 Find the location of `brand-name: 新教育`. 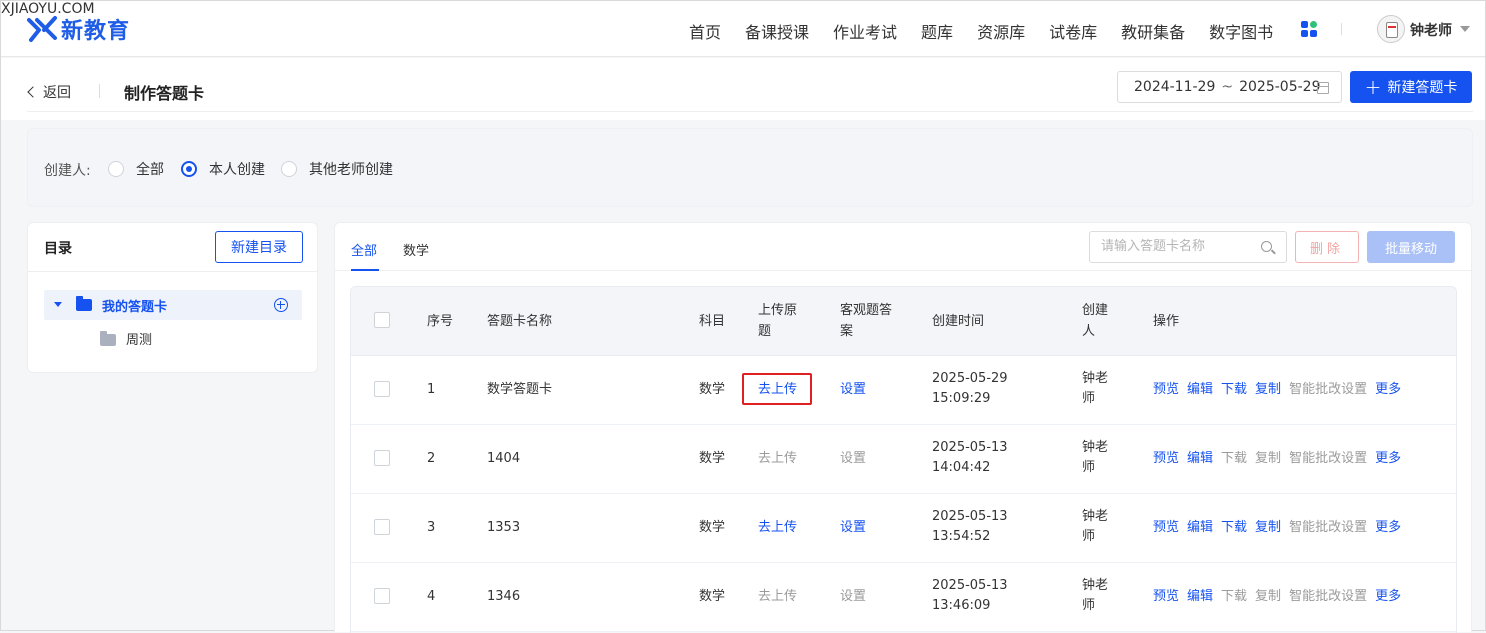

brand-name: 新教育 is located at coordinates (96, 31).